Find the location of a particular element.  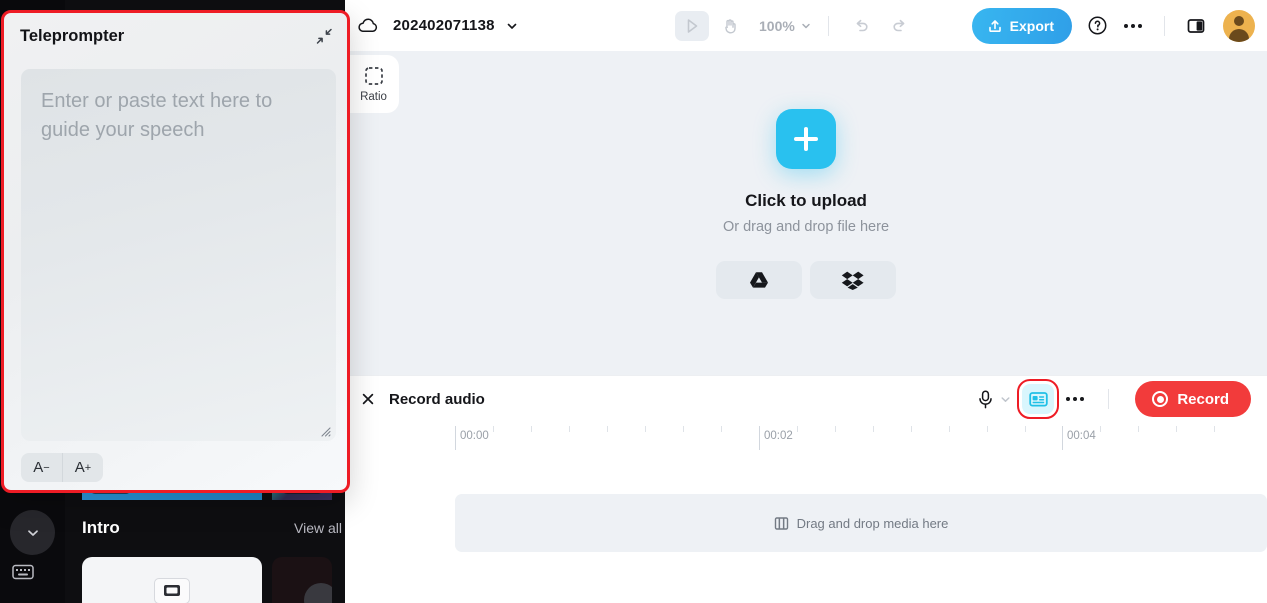

cloud-import-buttons is located at coordinates (806, 280).